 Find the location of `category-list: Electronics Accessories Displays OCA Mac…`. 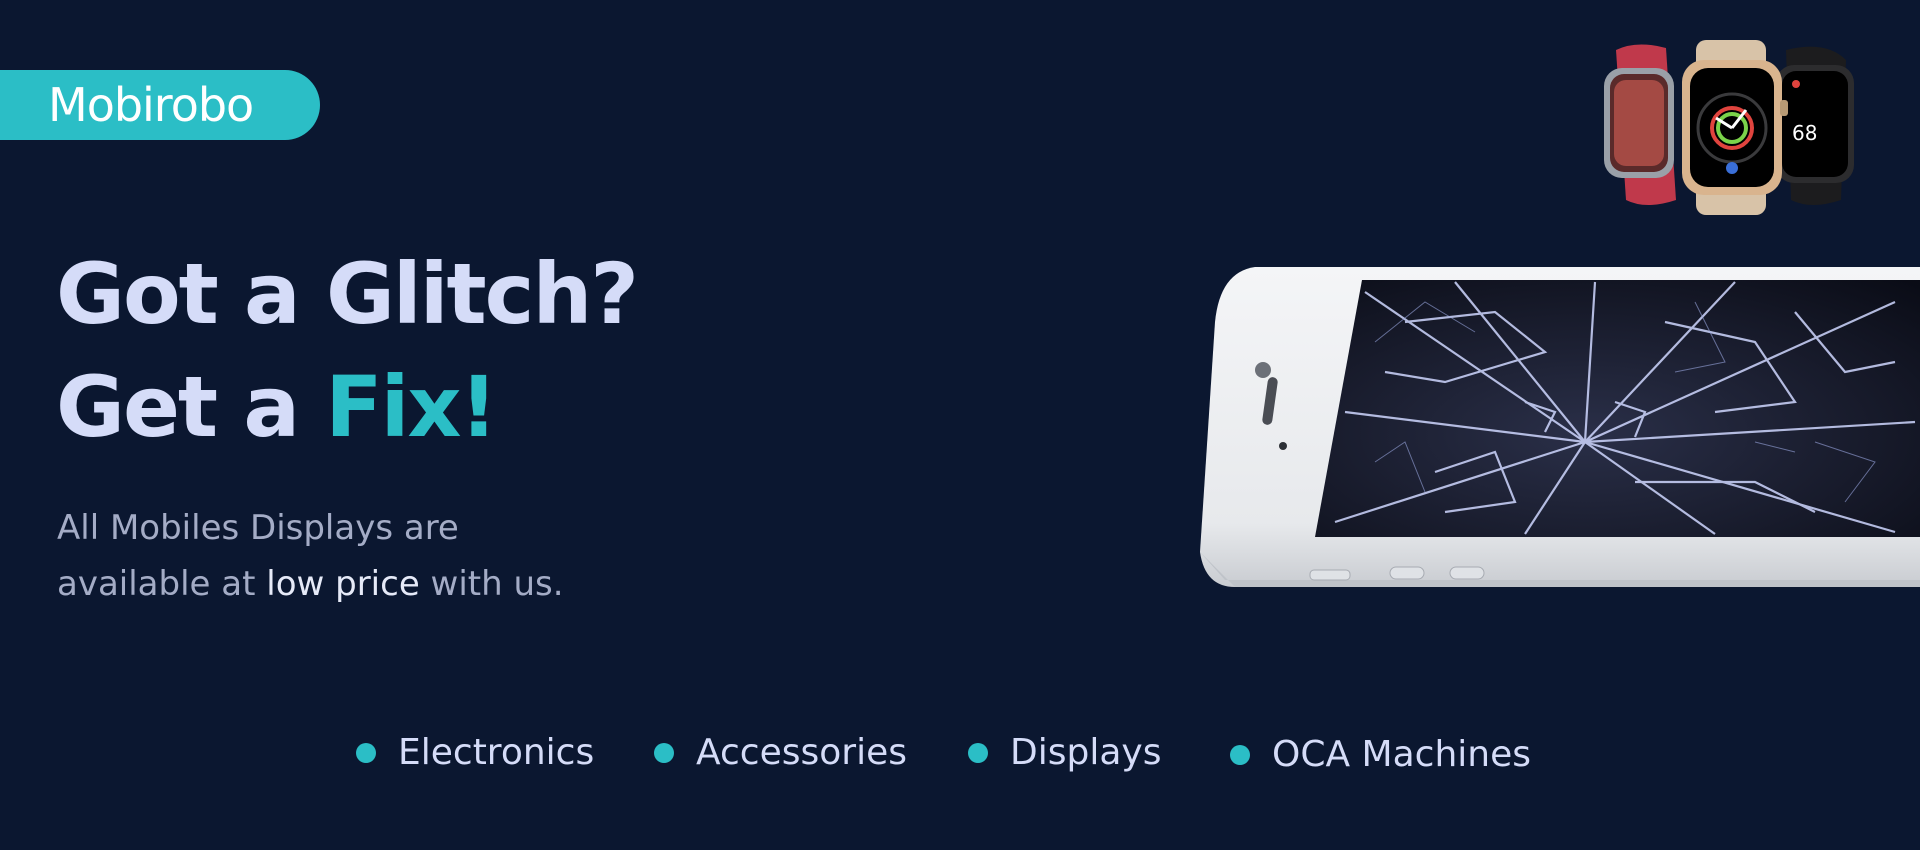

category-list: Electronics Accessories Displays OCA Mac… is located at coordinates (960, 762).